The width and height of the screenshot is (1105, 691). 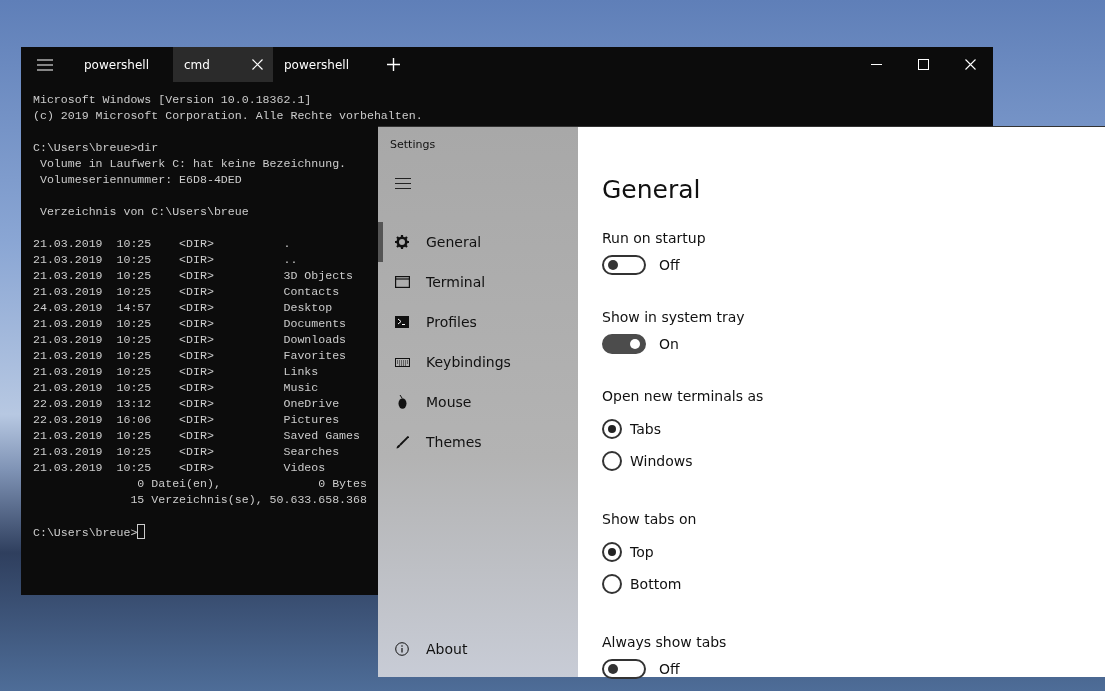 What do you see at coordinates (186, 451) in the screenshot?
I see `terminal-line: 21.03.2019 10:25 <DIR> Searches` at bounding box center [186, 451].